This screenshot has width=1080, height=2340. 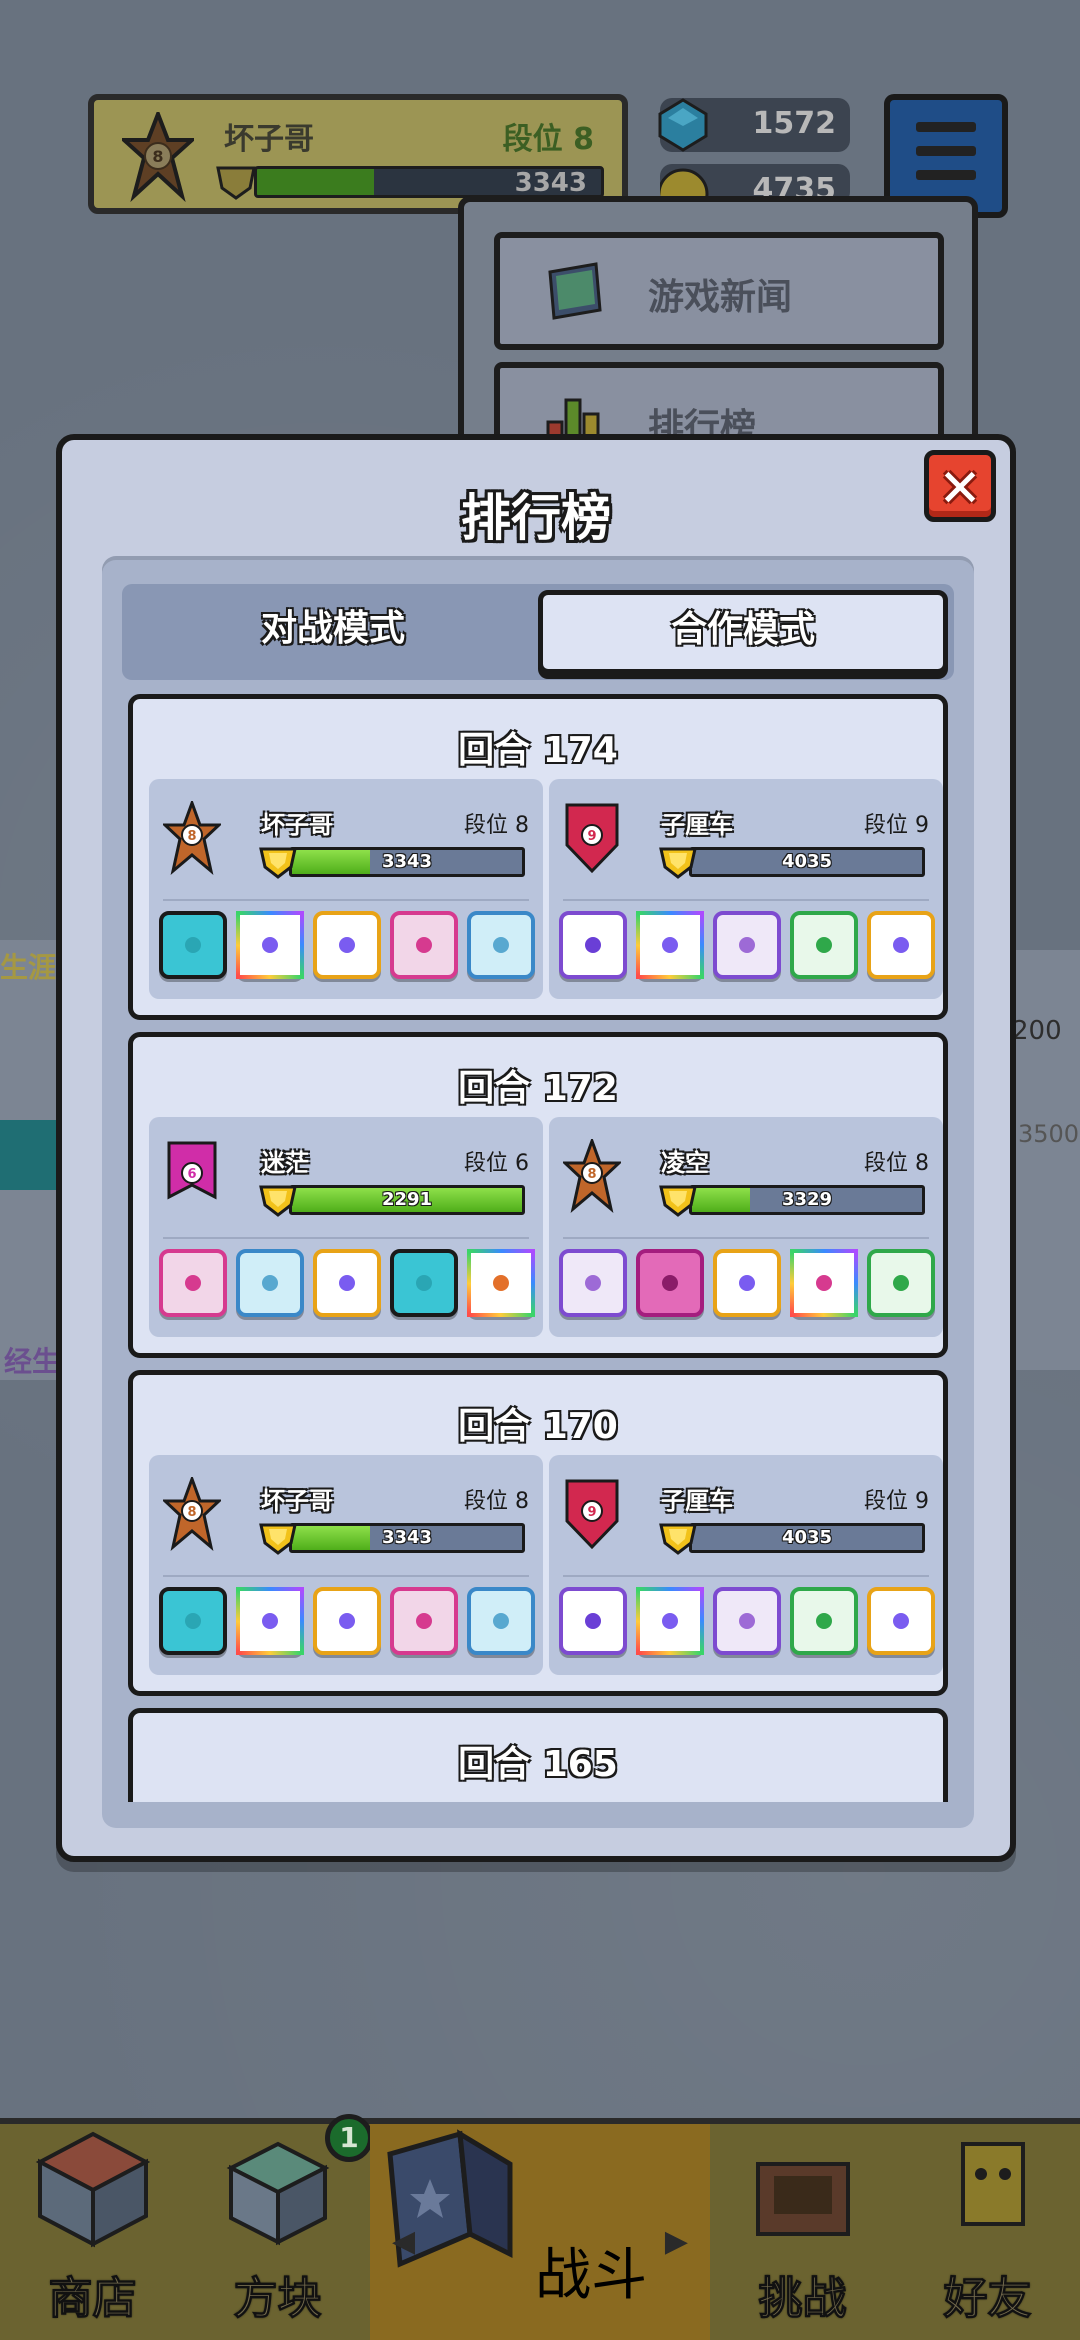 What do you see at coordinates (592, 838) in the screenshot?
I see `rank-badge-icon: 9` at bounding box center [592, 838].